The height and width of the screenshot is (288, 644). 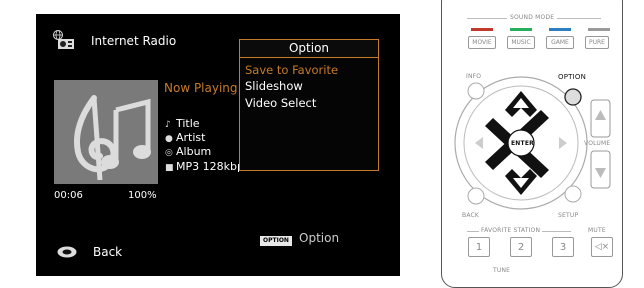 What do you see at coordinates (280, 103) in the screenshot?
I see `popup-item-video-select: Video Select` at bounding box center [280, 103].